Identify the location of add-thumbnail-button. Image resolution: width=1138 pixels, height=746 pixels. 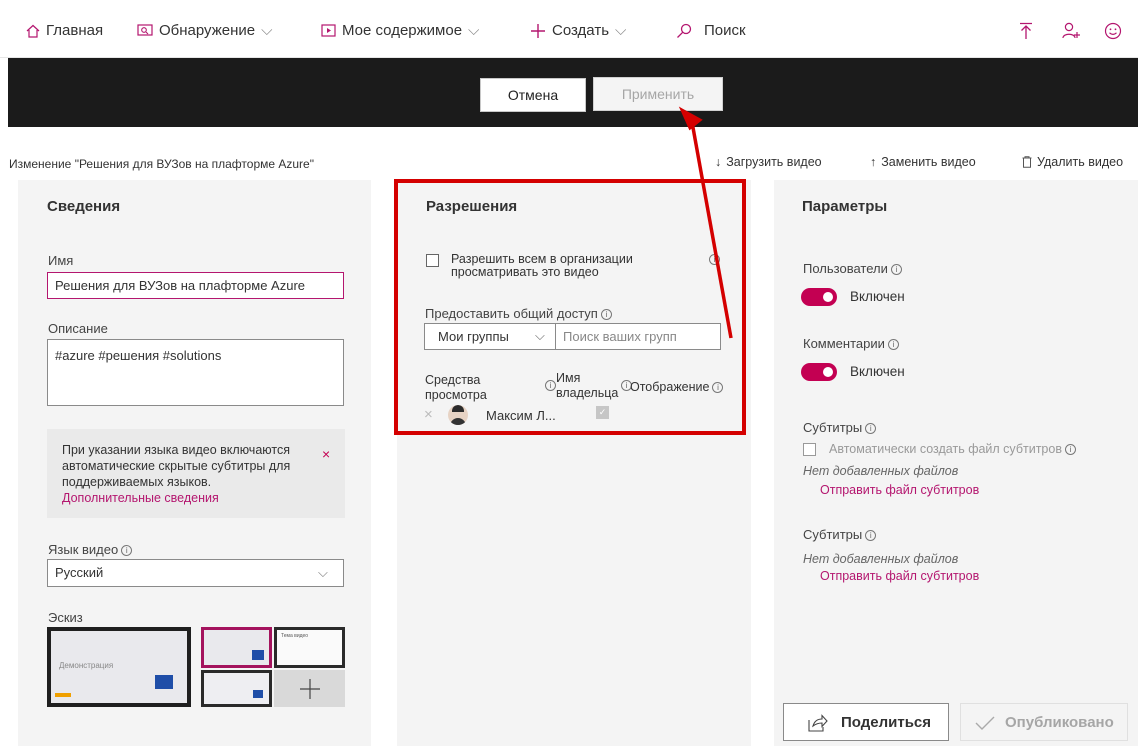
(309, 688).